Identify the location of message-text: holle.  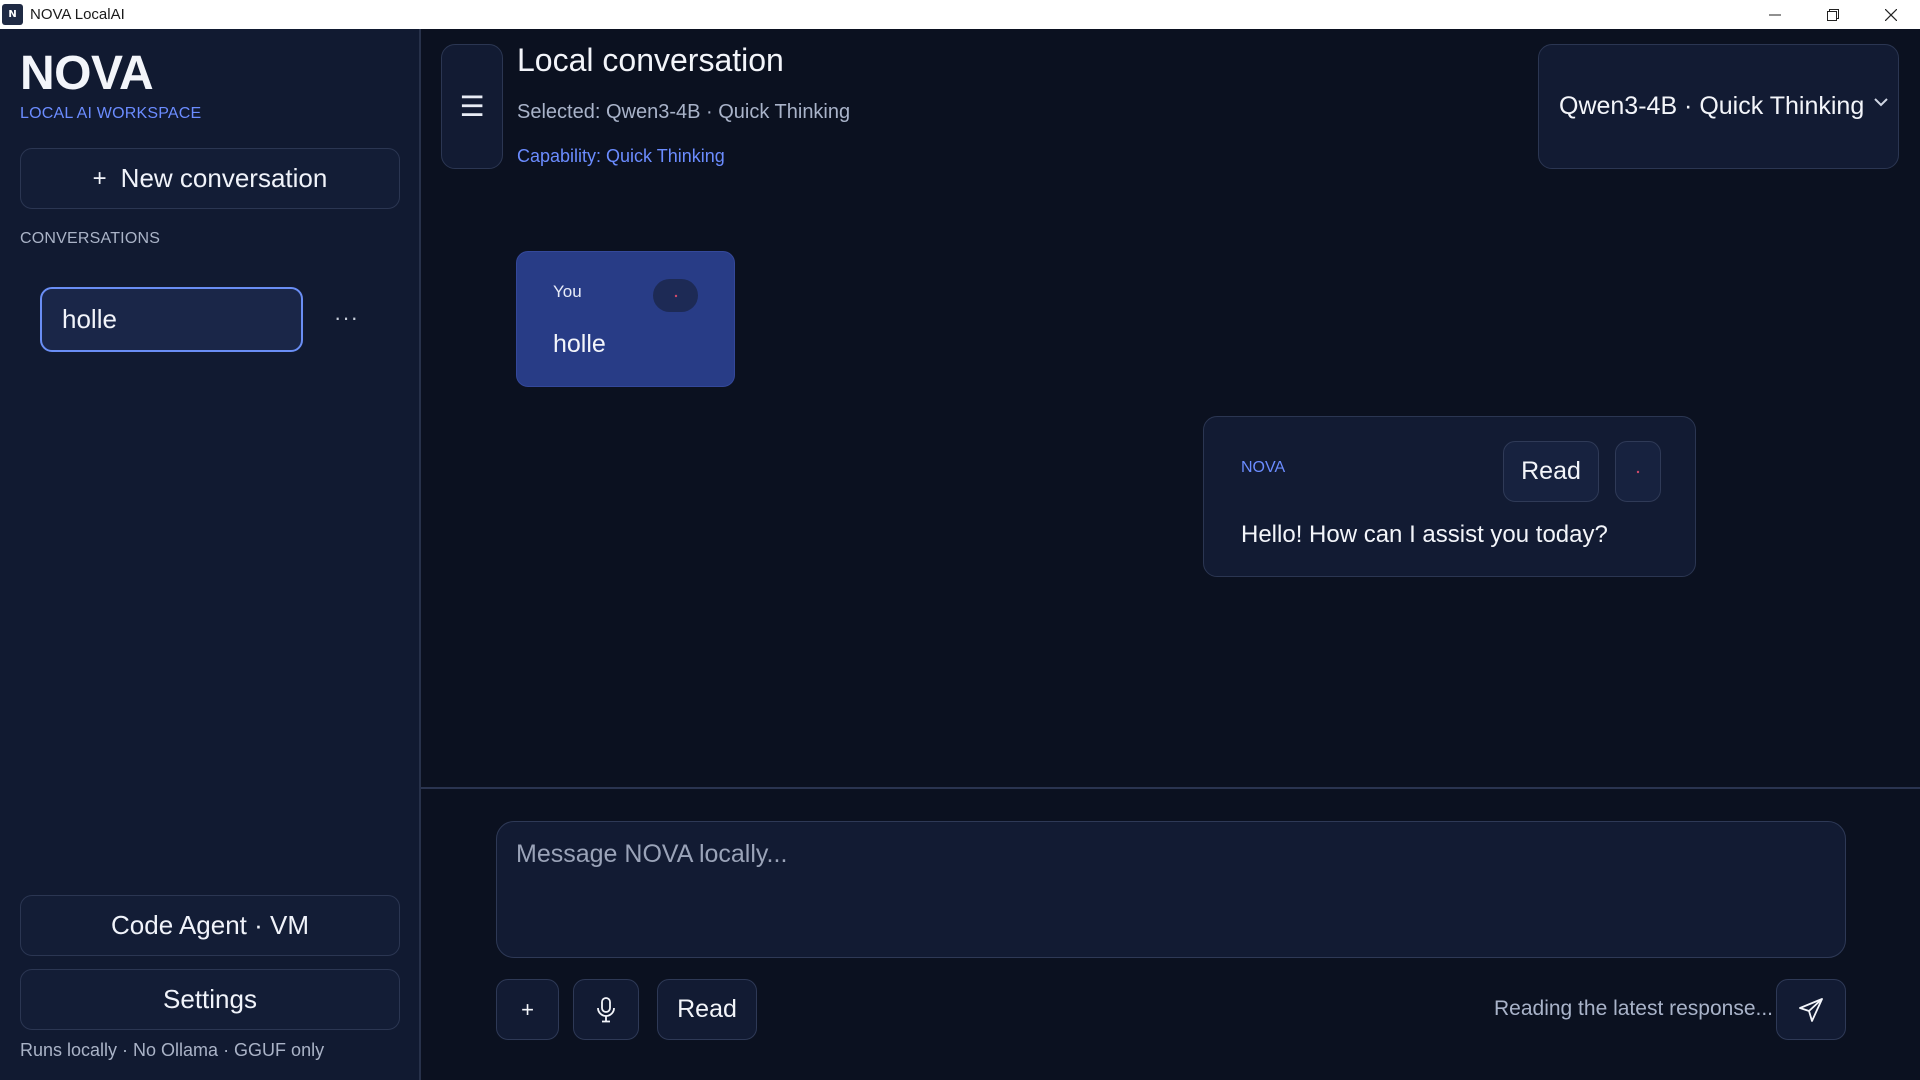
(579, 344).